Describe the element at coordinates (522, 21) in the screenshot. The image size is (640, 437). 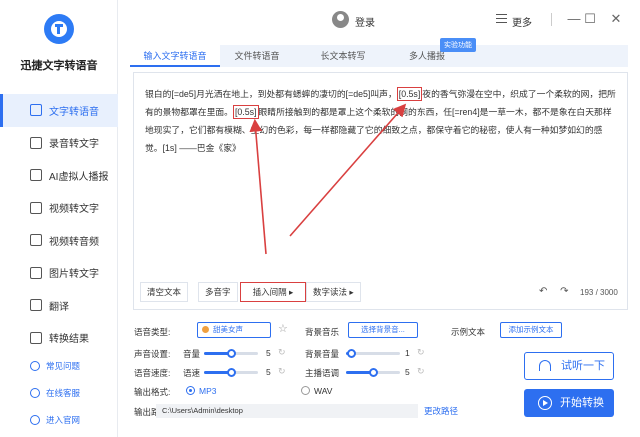
I see `more-button: 更多` at that location.